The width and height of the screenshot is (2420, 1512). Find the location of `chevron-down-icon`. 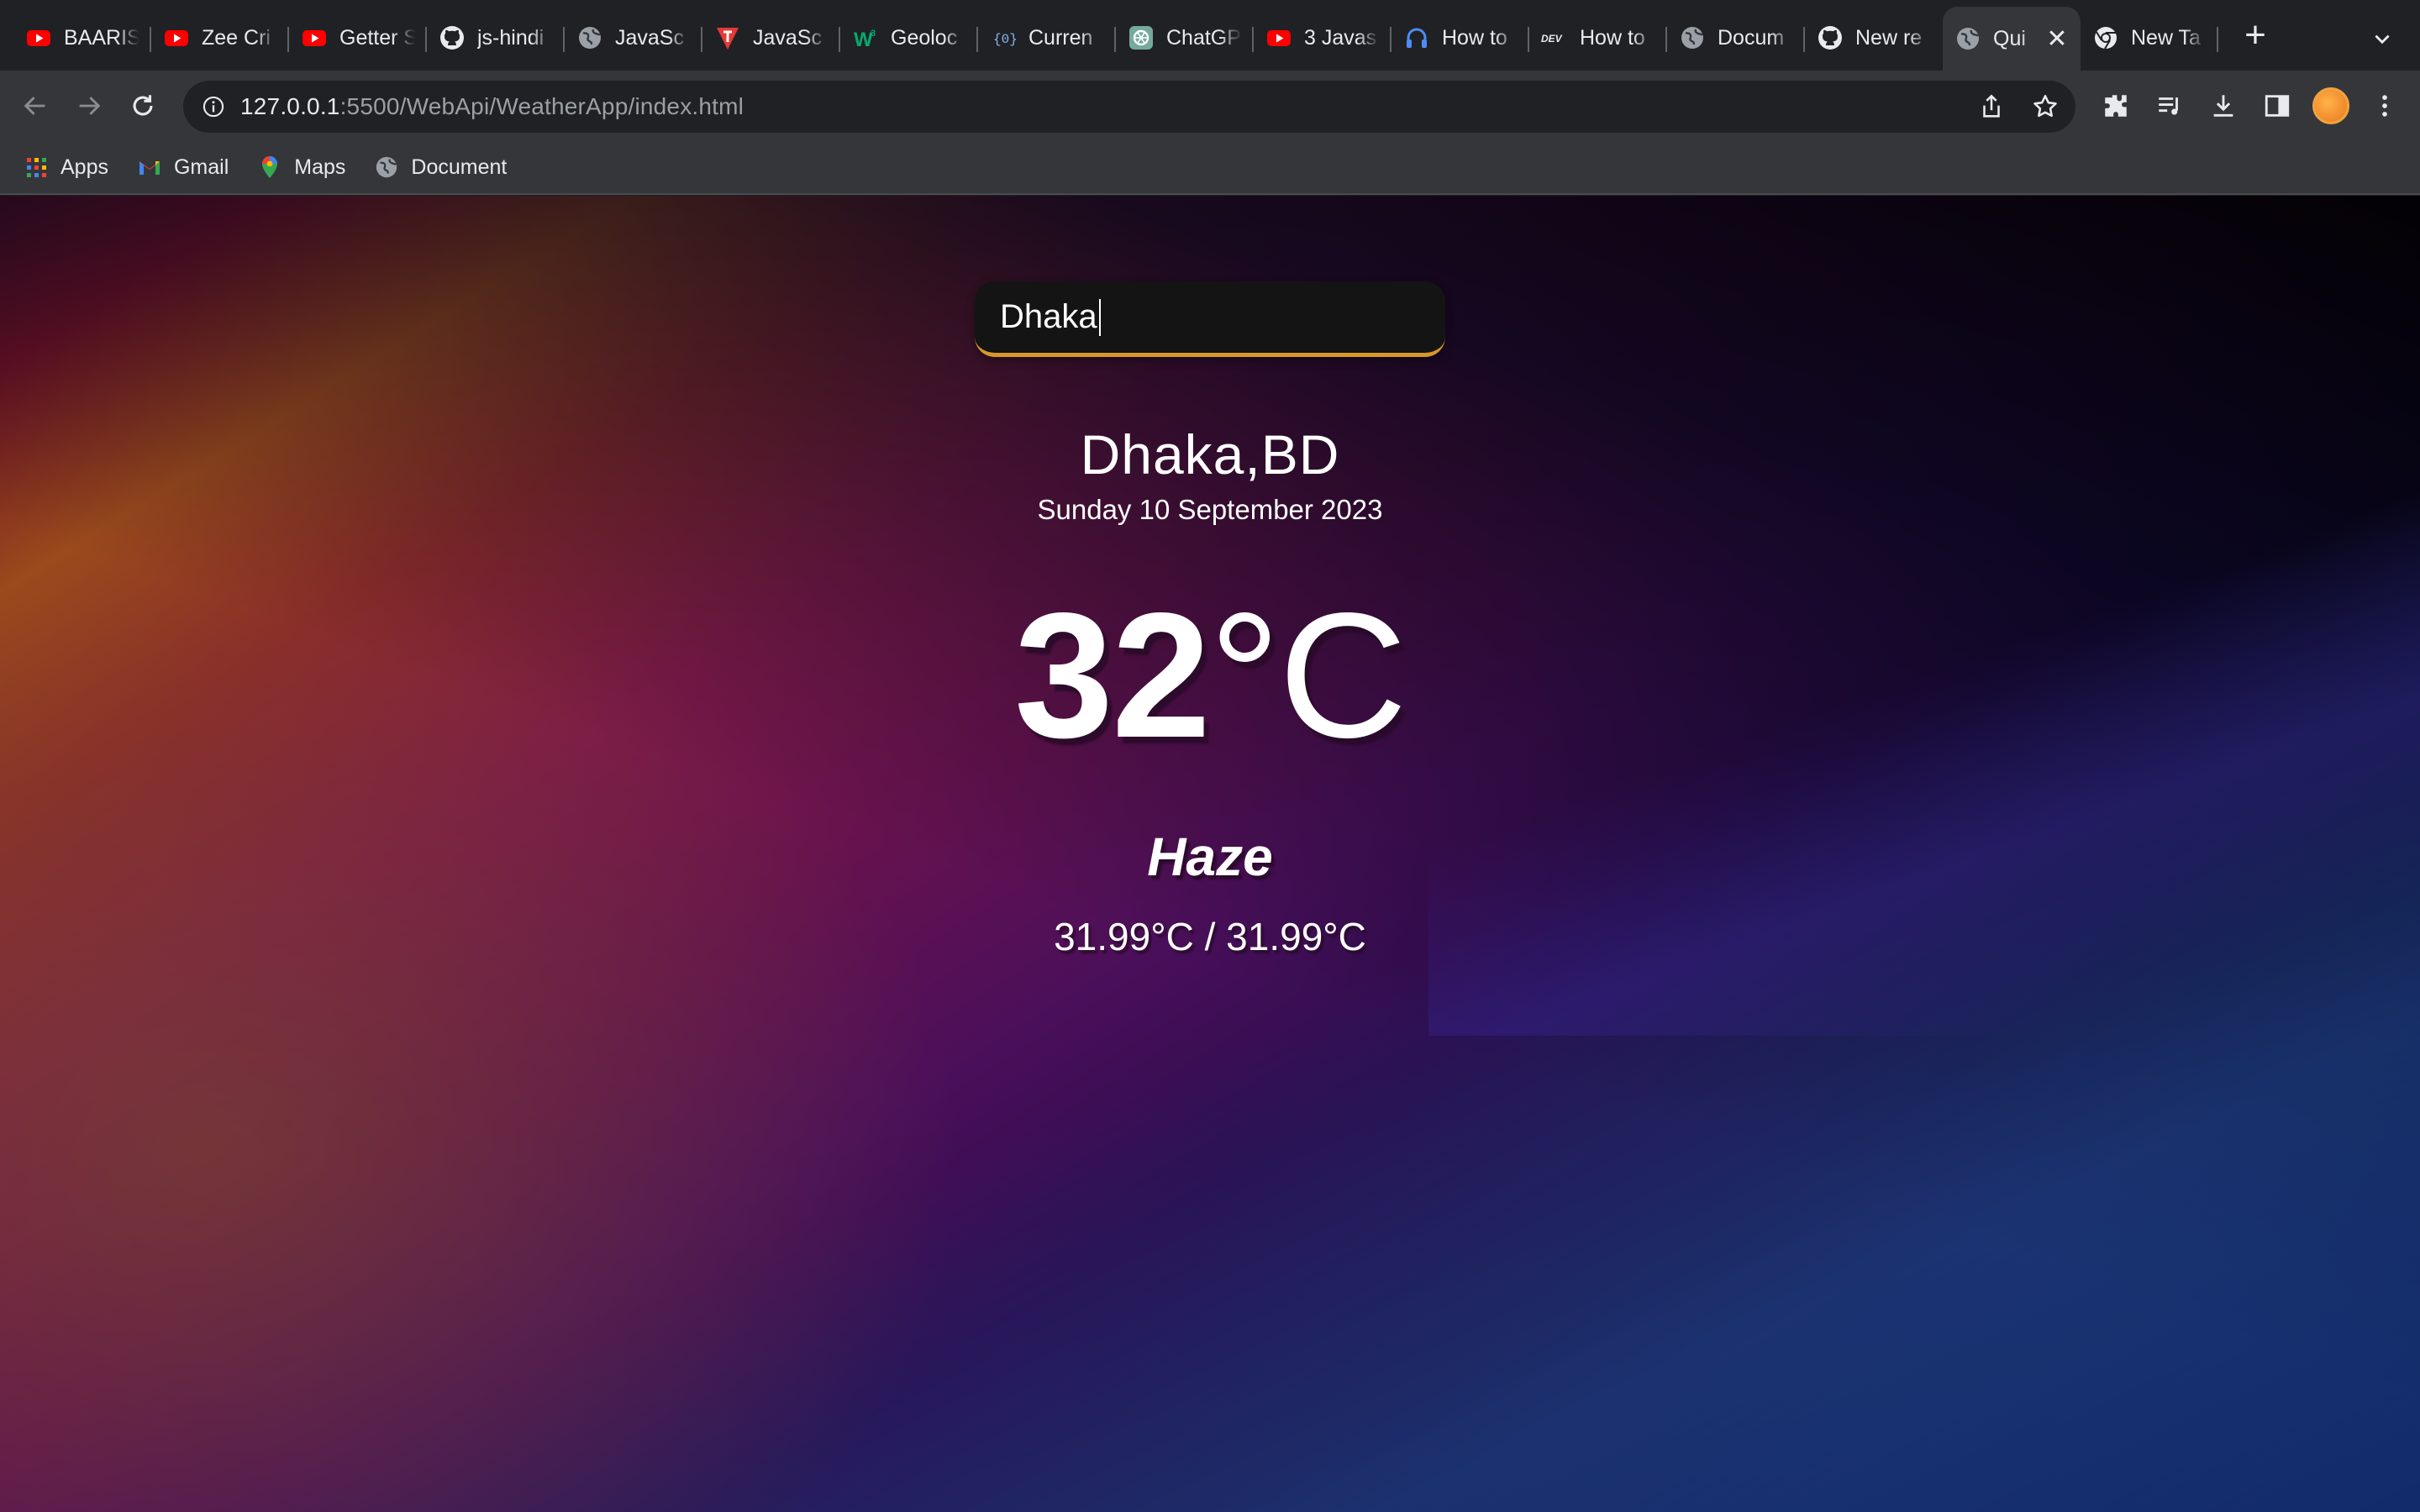

chevron-down-icon is located at coordinates (2383, 39).